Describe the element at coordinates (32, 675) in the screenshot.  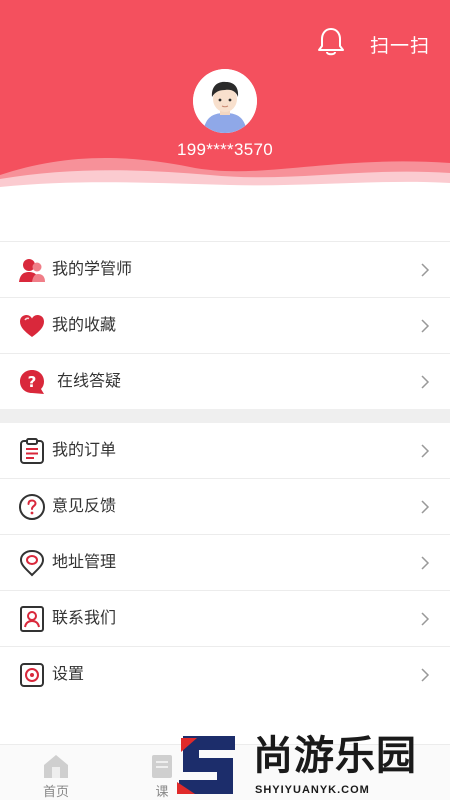
I see `gear-icon` at that location.